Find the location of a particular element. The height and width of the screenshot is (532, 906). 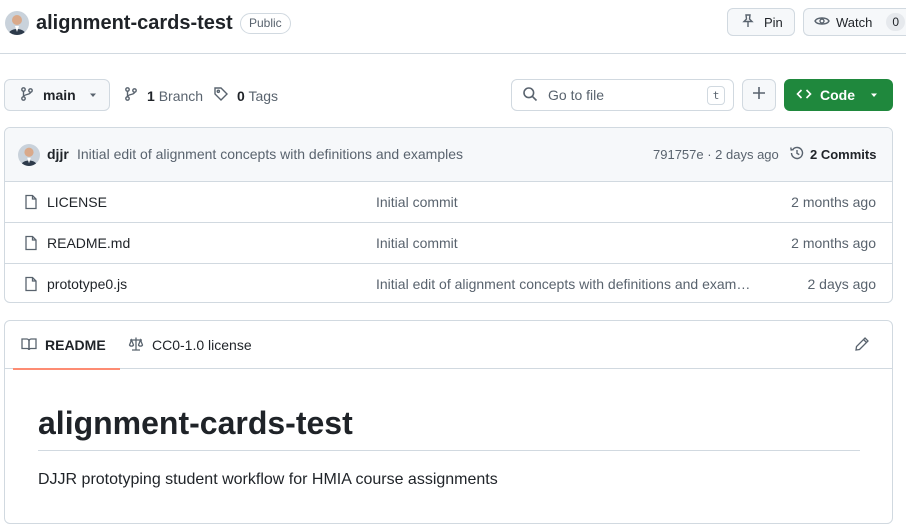

tab-readme: README is located at coordinates (66, 345).